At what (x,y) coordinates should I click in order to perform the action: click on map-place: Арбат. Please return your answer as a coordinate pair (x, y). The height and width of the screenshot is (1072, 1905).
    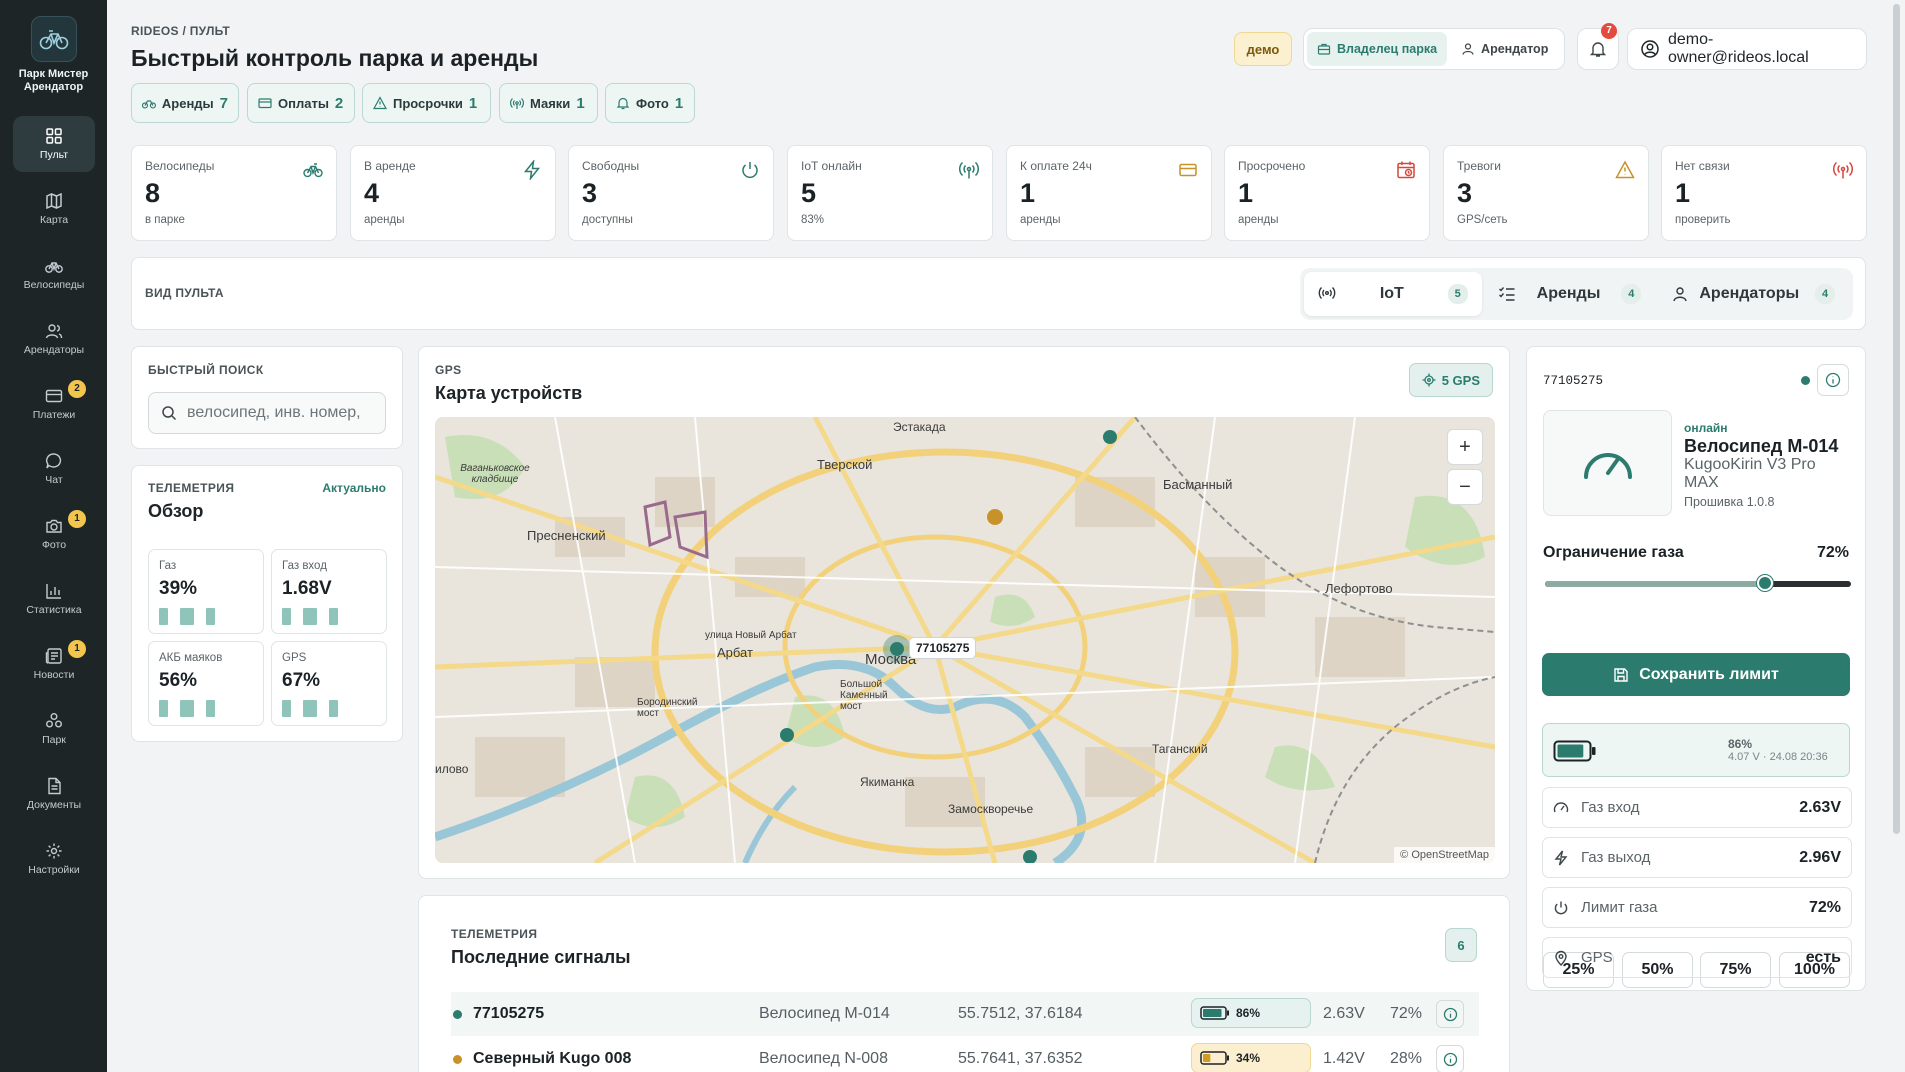
    Looking at the image, I should click on (735, 652).